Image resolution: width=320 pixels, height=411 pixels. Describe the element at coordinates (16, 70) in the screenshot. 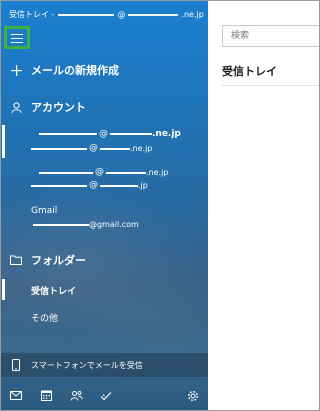

I see `plus-icon` at that location.